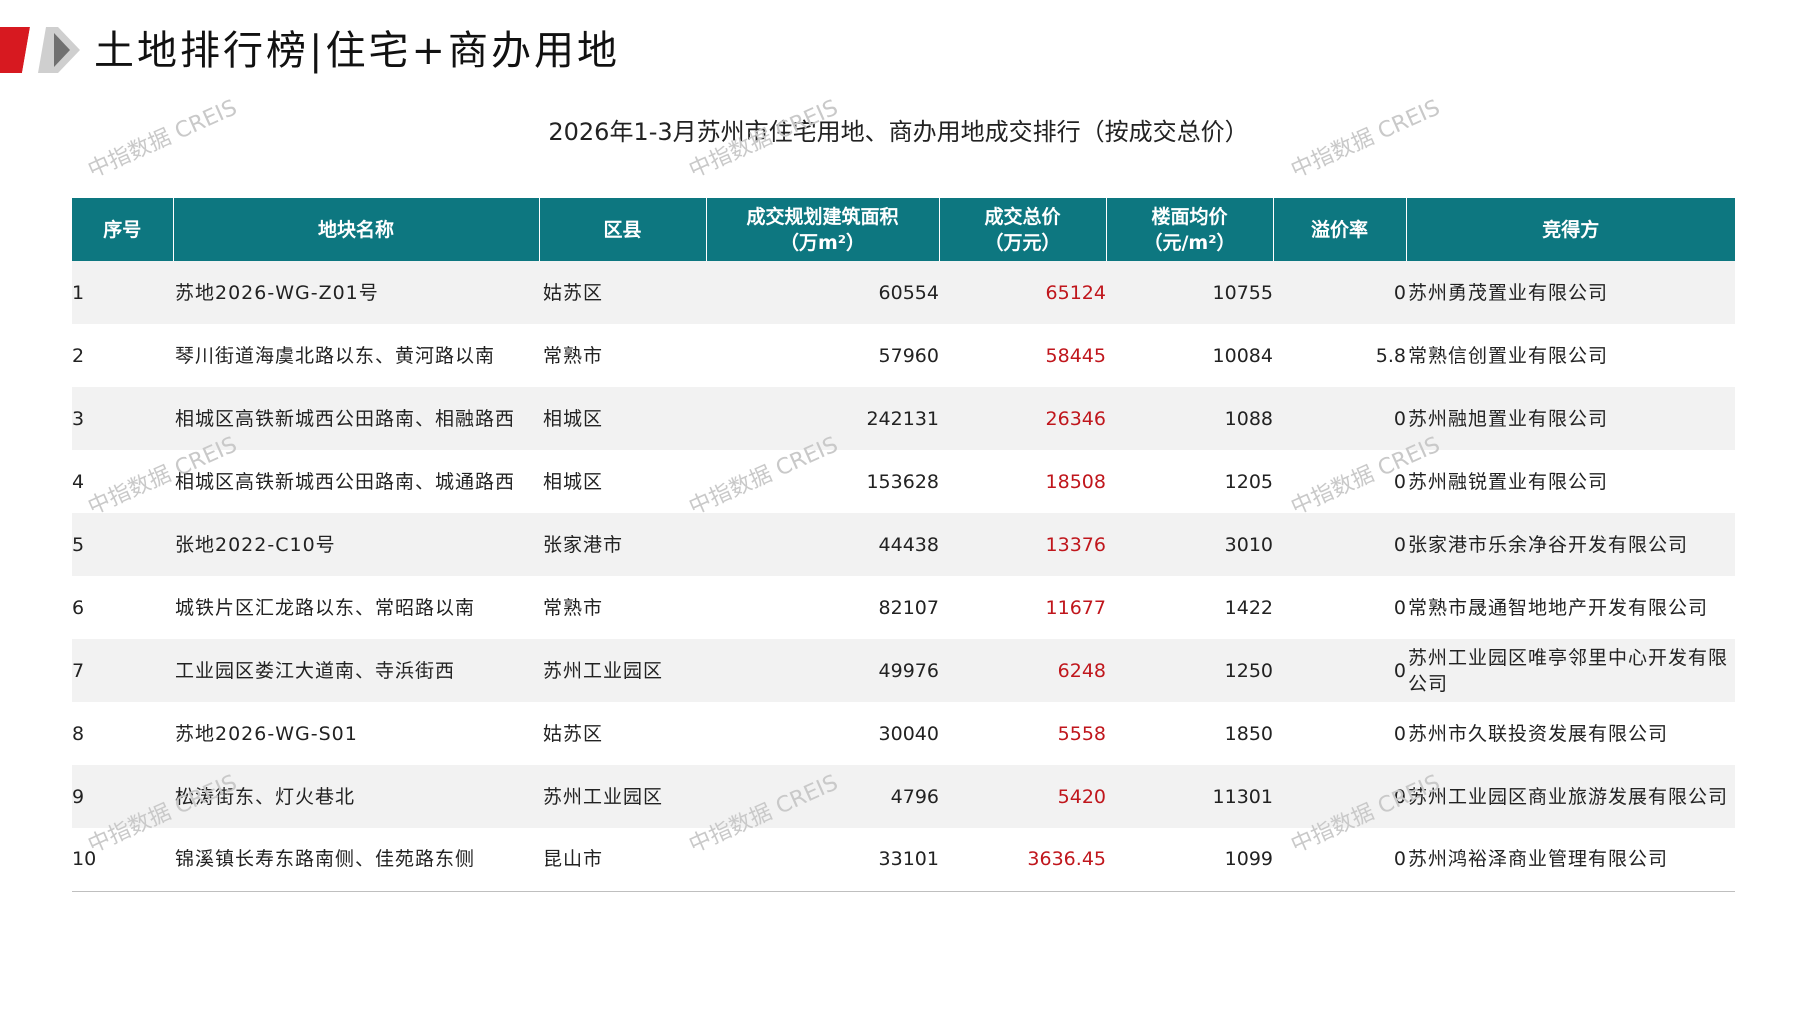  I want to click on cell-rank: 4, so click(78, 481).